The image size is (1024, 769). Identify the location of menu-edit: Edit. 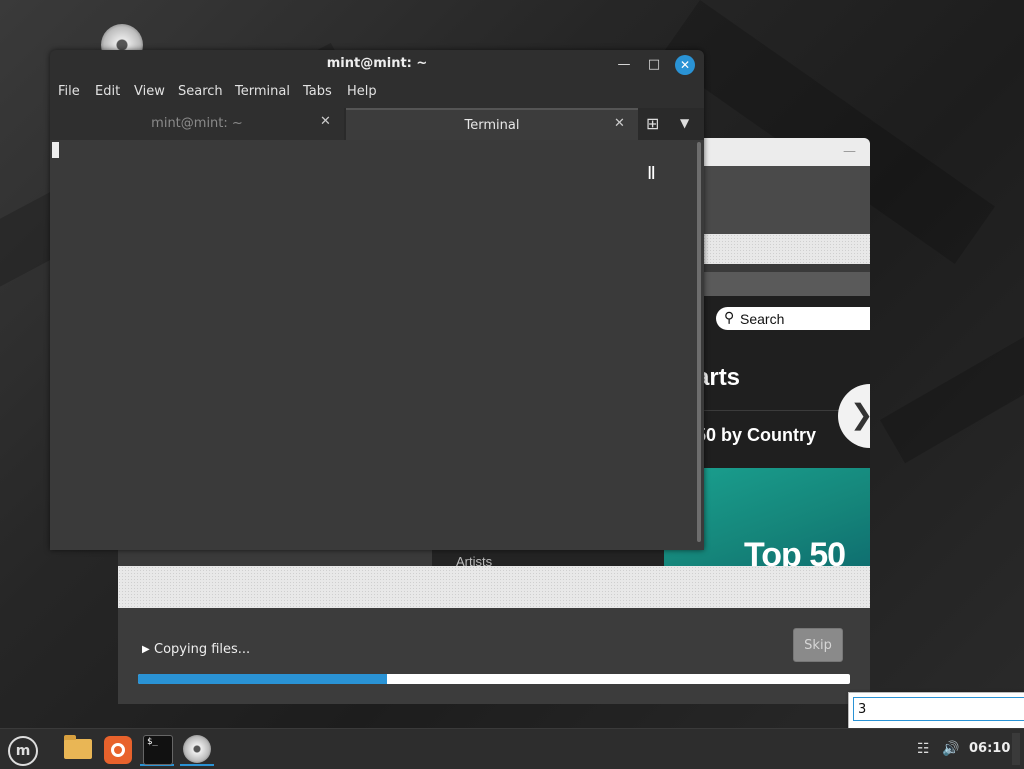
(107, 91).